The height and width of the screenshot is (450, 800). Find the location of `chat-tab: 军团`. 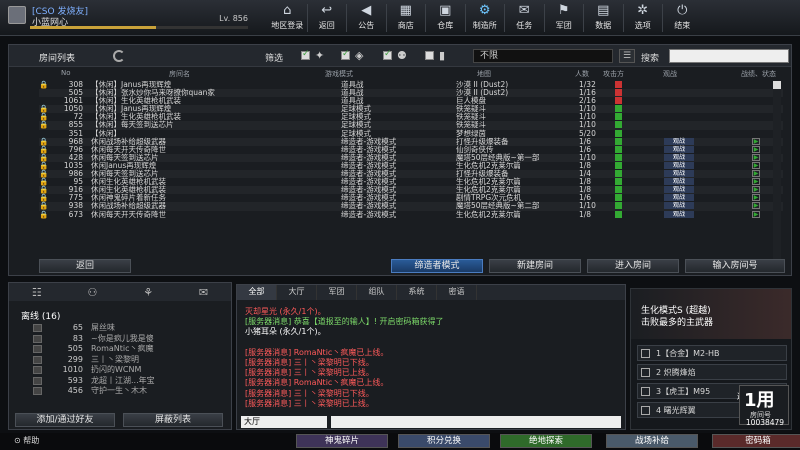

chat-tab: 军团 is located at coordinates (337, 292).